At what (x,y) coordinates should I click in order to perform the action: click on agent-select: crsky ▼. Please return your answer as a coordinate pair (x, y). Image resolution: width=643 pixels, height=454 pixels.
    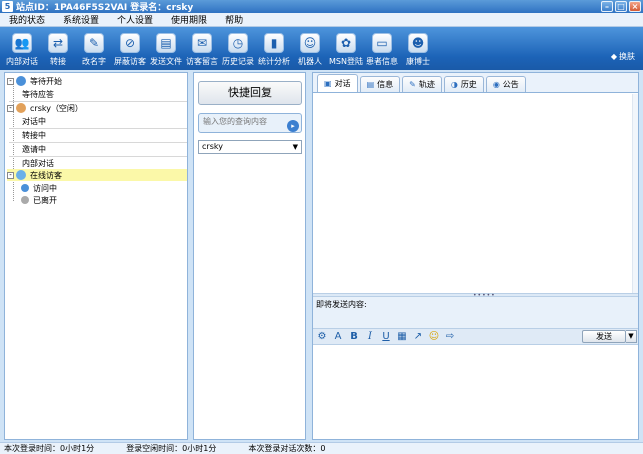
    Looking at the image, I should click on (250, 147).